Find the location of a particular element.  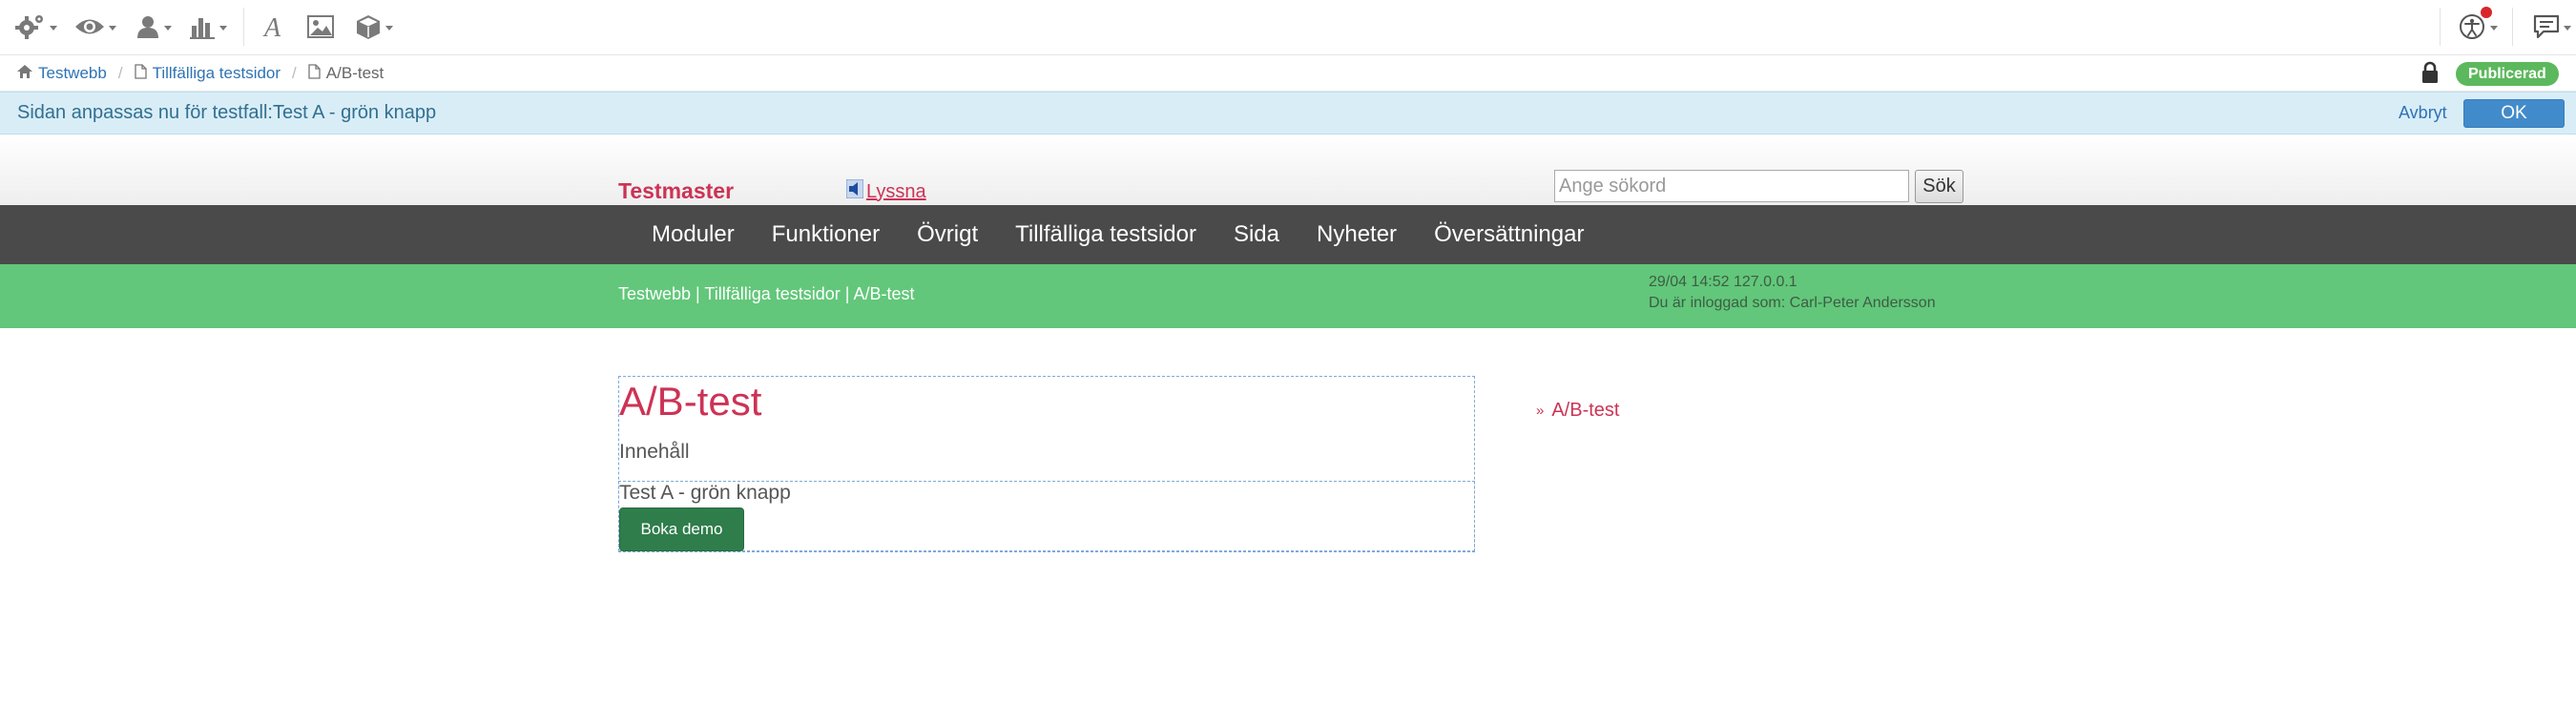

image-icon is located at coordinates (320, 27).